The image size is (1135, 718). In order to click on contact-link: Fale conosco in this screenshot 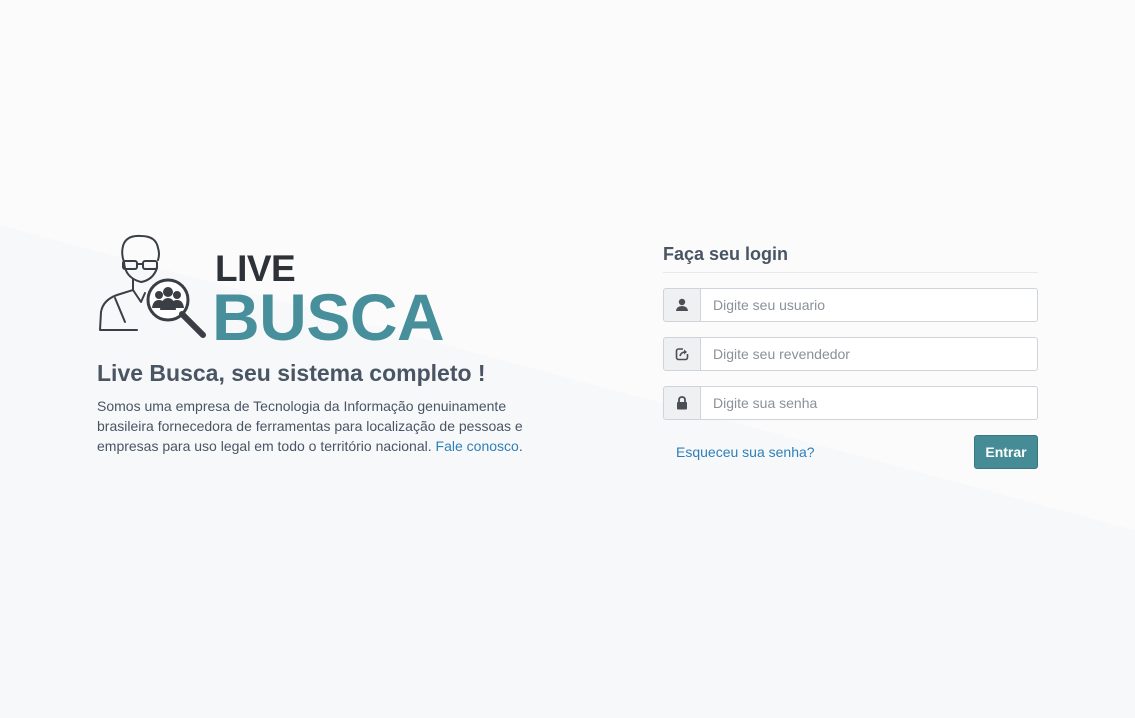, I will do `click(477, 446)`.